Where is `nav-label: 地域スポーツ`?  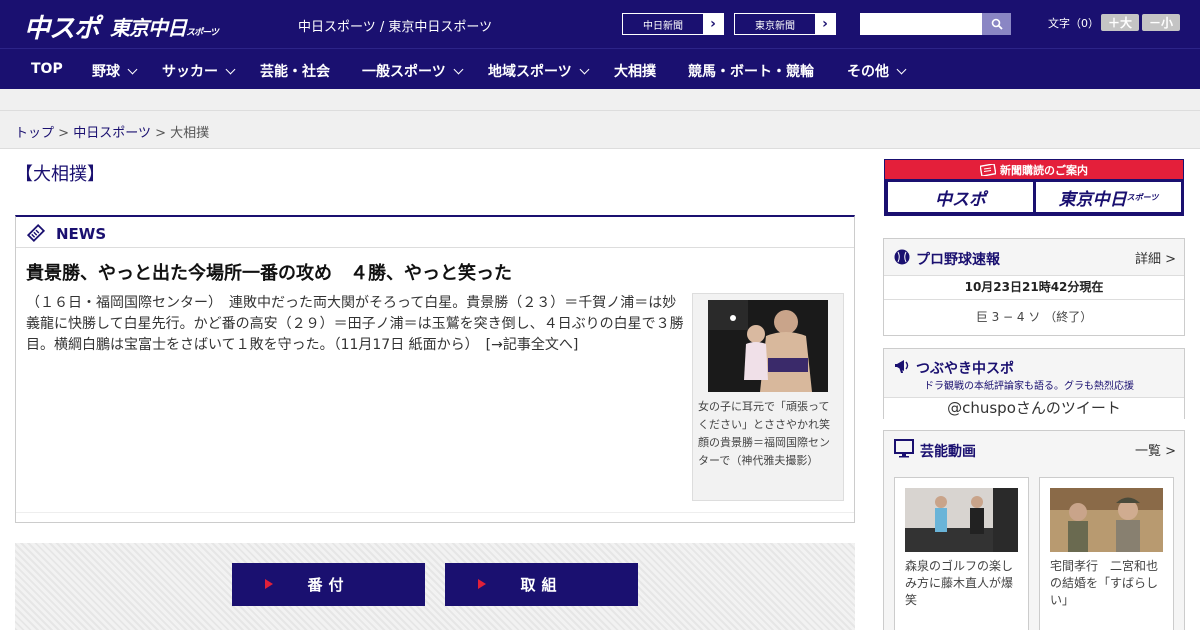 nav-label: 地域スポーツ is located at coordinates (530, 72).